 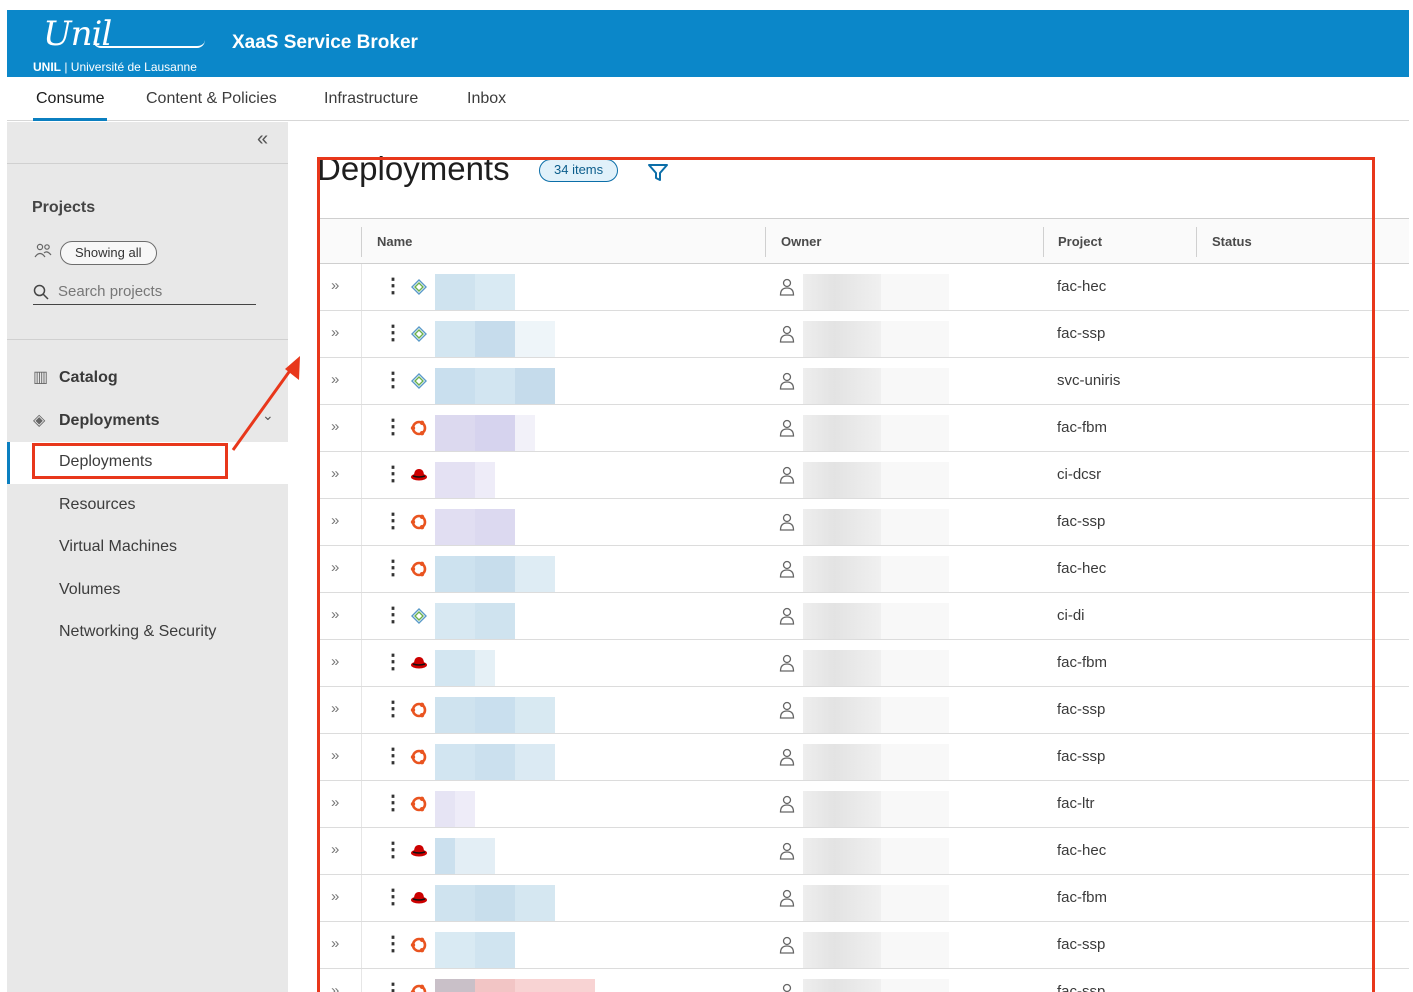 I want to click on logo-script: Unil, so click(x=77, y=34).